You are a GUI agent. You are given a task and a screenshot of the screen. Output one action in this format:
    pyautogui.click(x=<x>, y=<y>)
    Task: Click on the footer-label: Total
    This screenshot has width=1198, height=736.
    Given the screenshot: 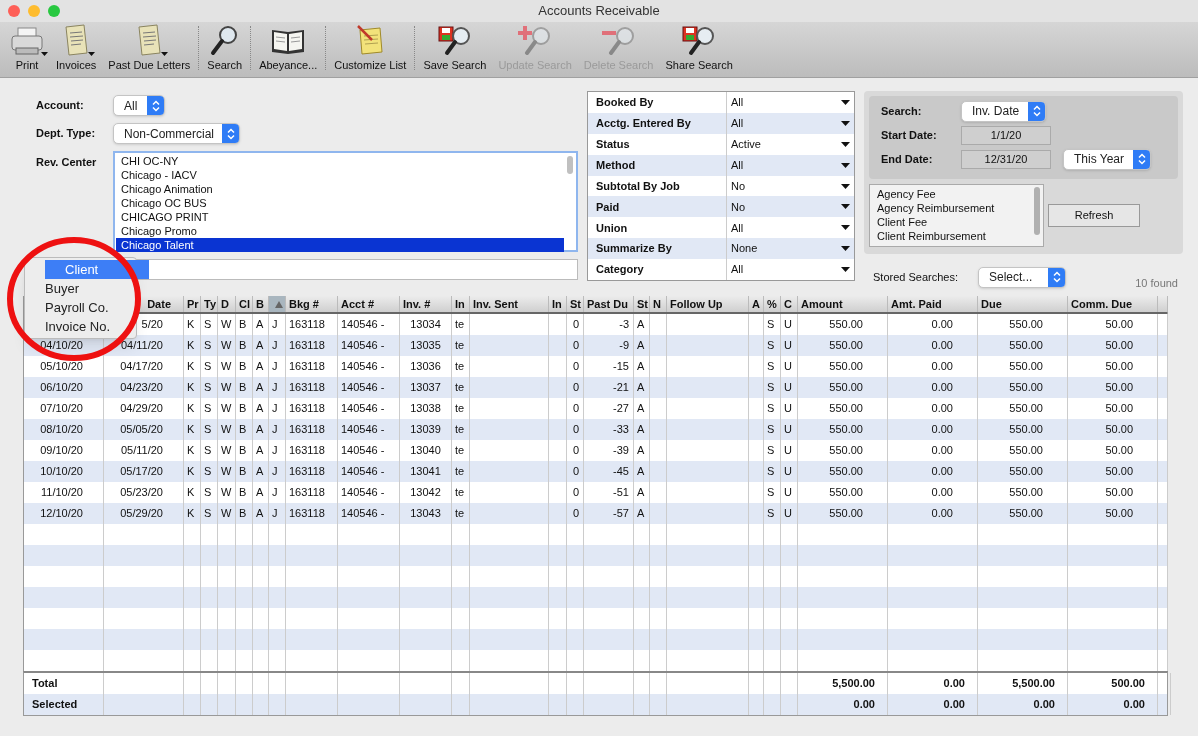 What is the action you would take?
    pyautogui.click(x=45, y=684)
    